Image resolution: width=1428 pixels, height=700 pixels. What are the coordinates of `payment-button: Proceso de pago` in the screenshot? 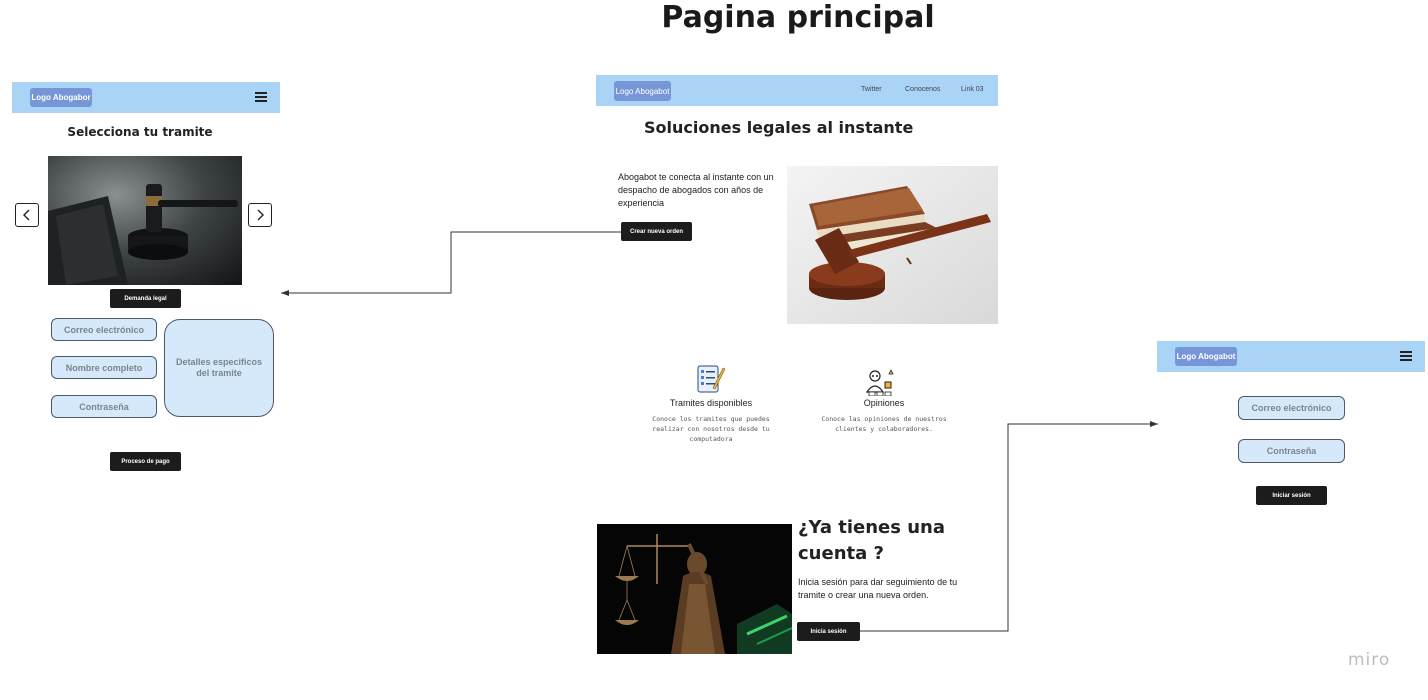 It's located at (145, 461).